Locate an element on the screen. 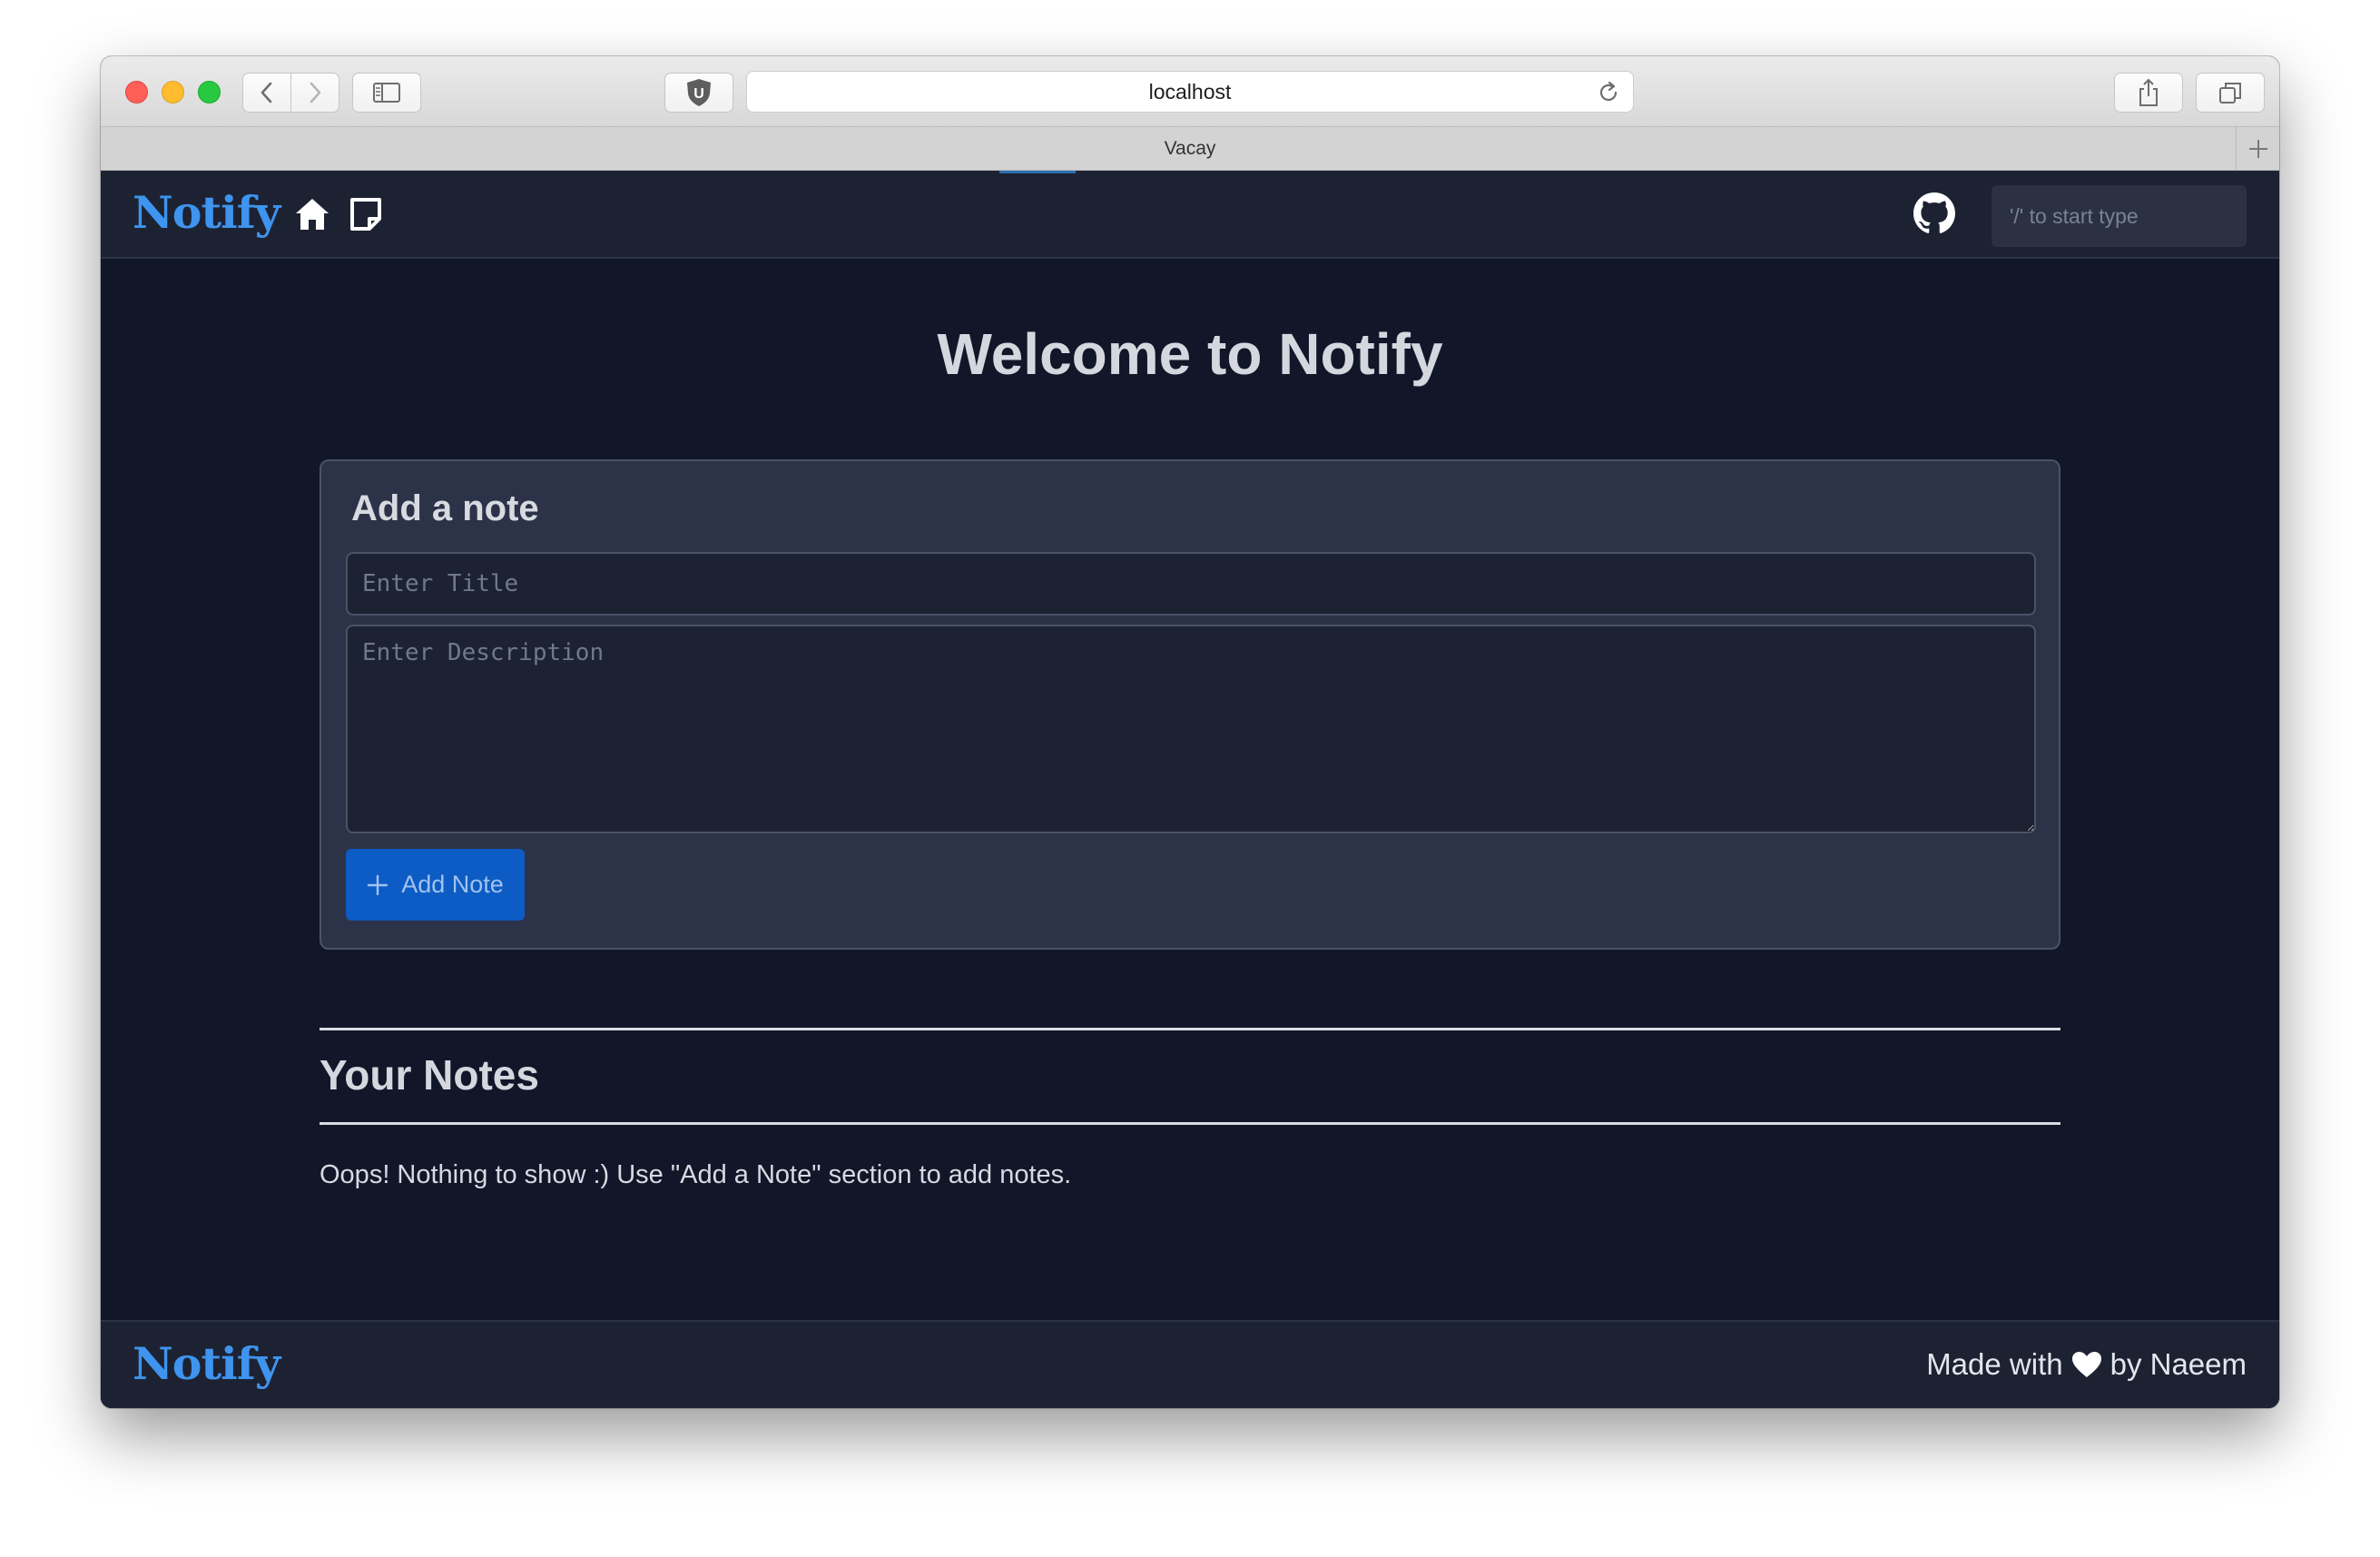 This screenshot has width=2380, height=1557. sidebar-toggle-button is located at coordinates (386, 93).